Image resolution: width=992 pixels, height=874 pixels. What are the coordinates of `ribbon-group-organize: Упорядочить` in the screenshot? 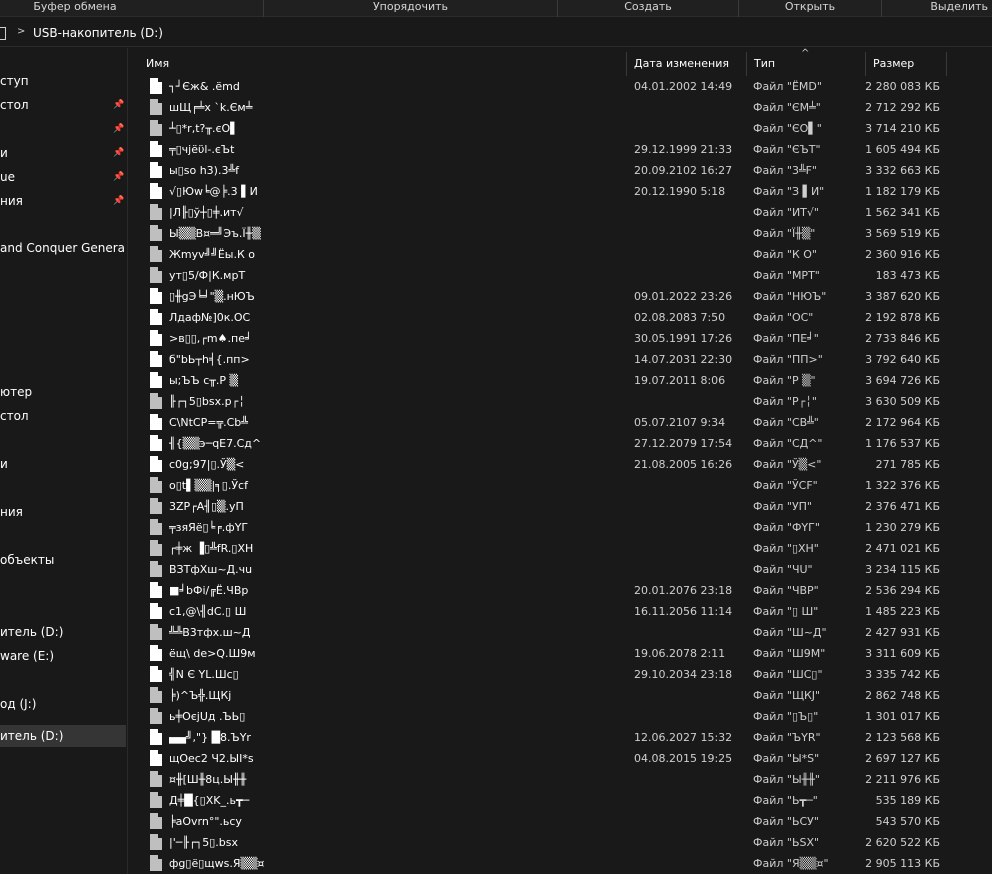 It's located at (410, 8).